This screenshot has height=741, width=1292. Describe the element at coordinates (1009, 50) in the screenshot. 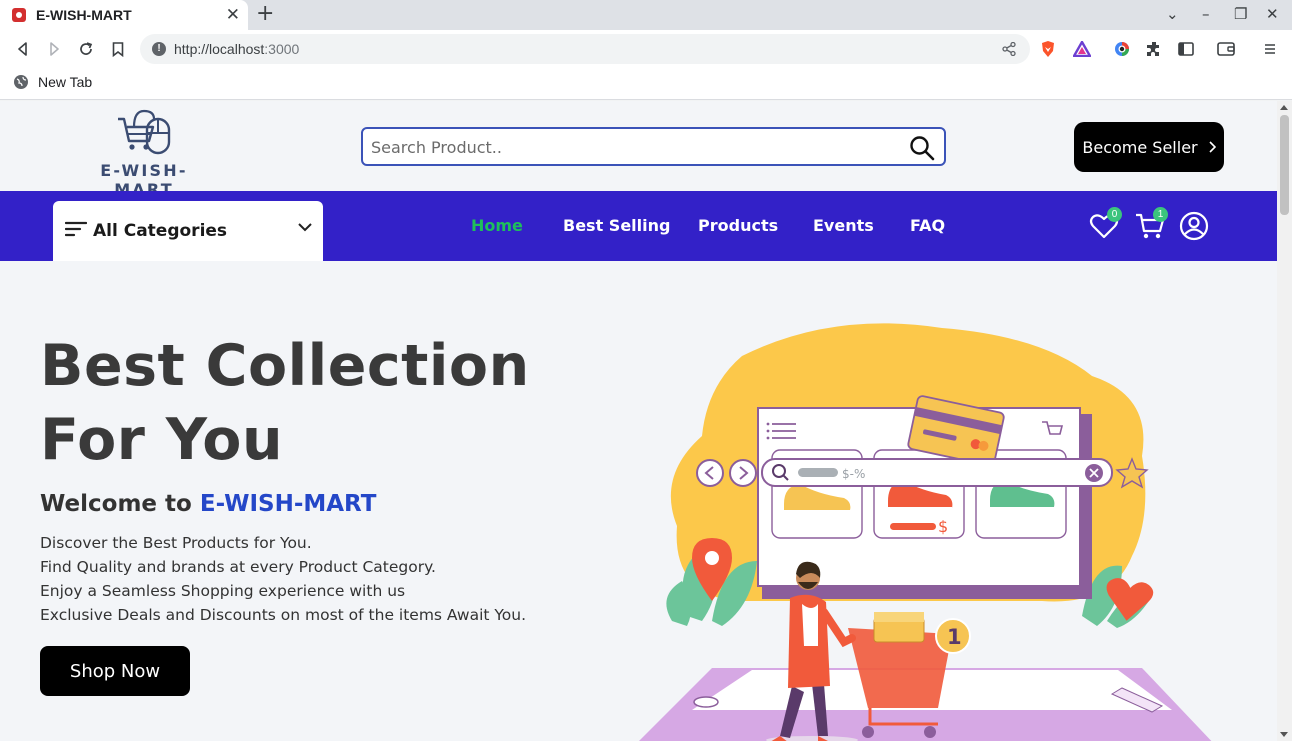

I see `share-icon` at that location.